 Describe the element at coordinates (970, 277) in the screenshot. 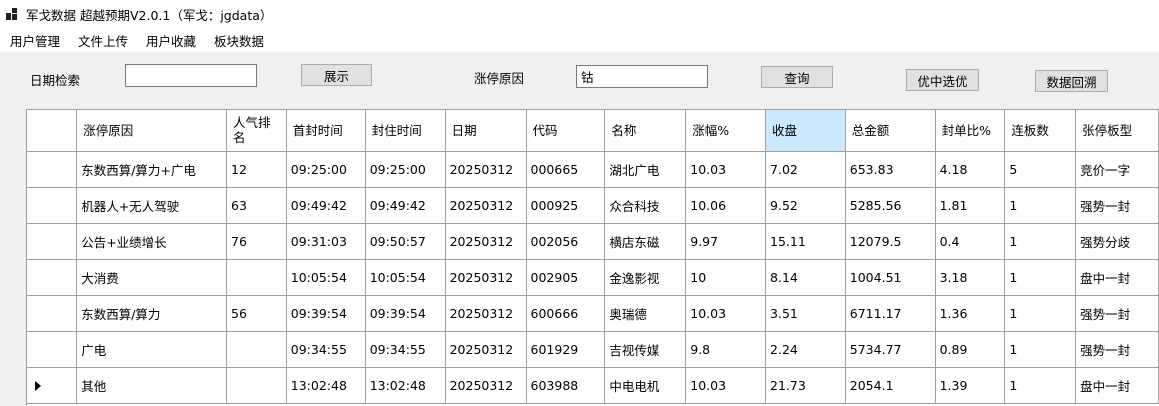

I see `table-cell: 3.18` at that location.